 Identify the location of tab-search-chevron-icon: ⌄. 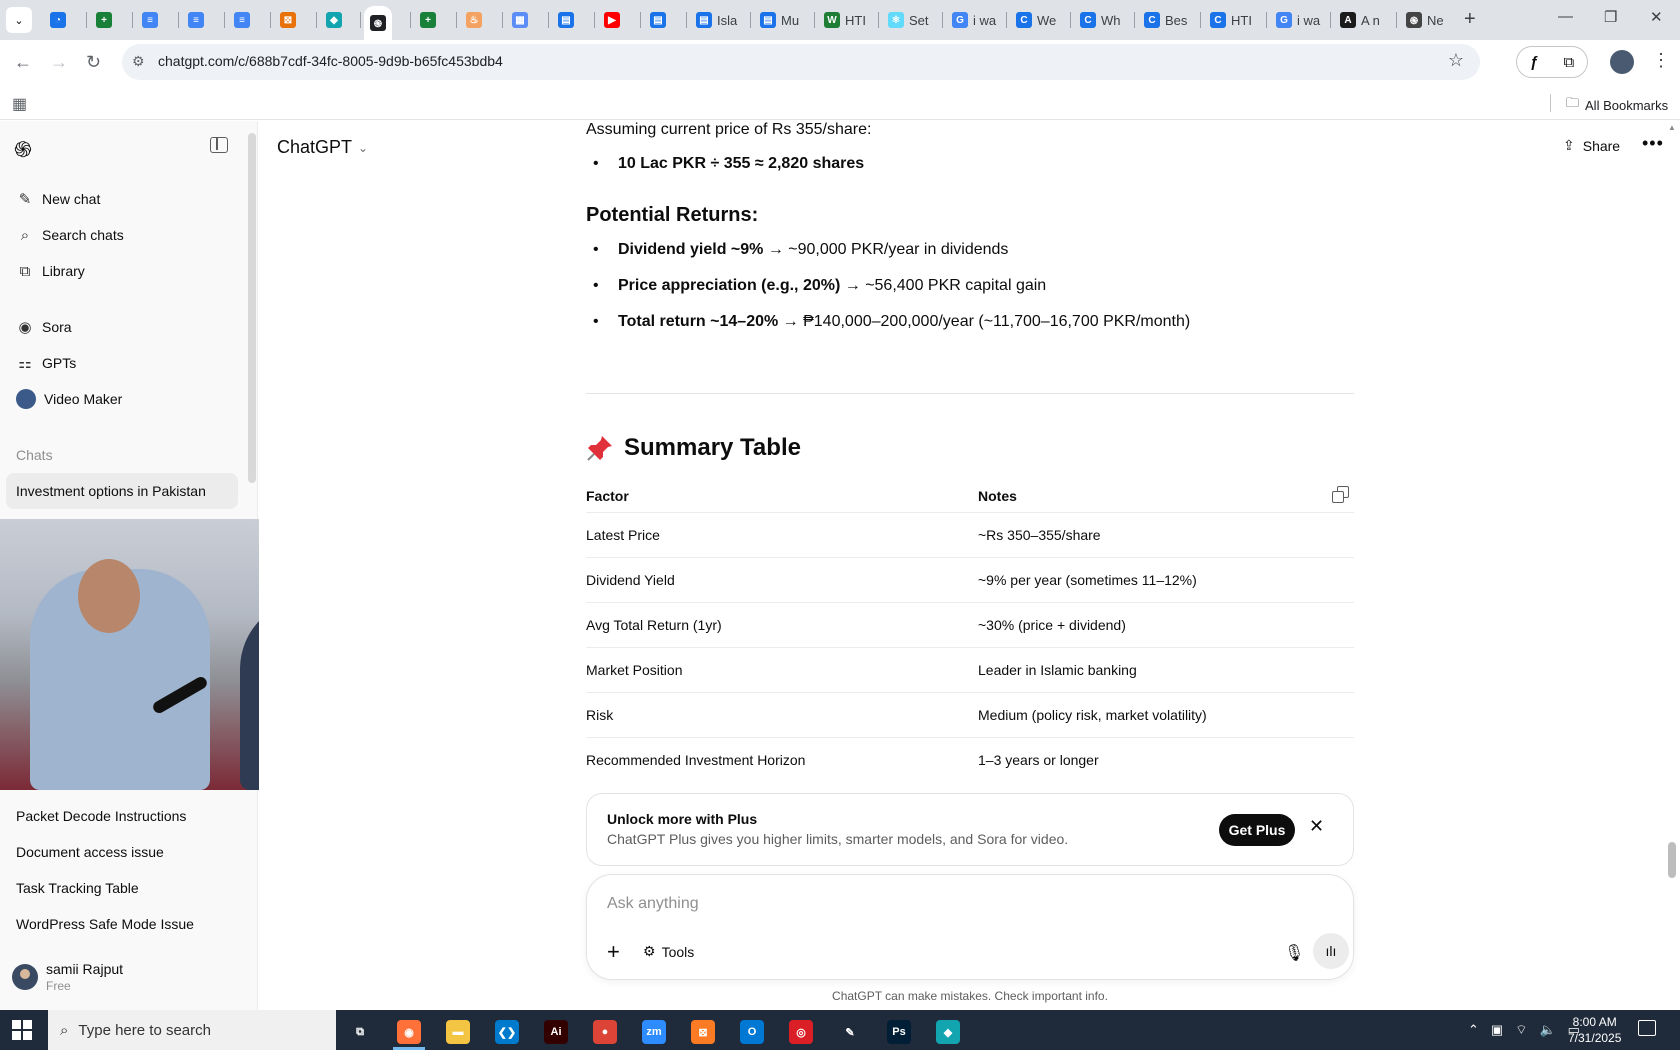
(19, 20).